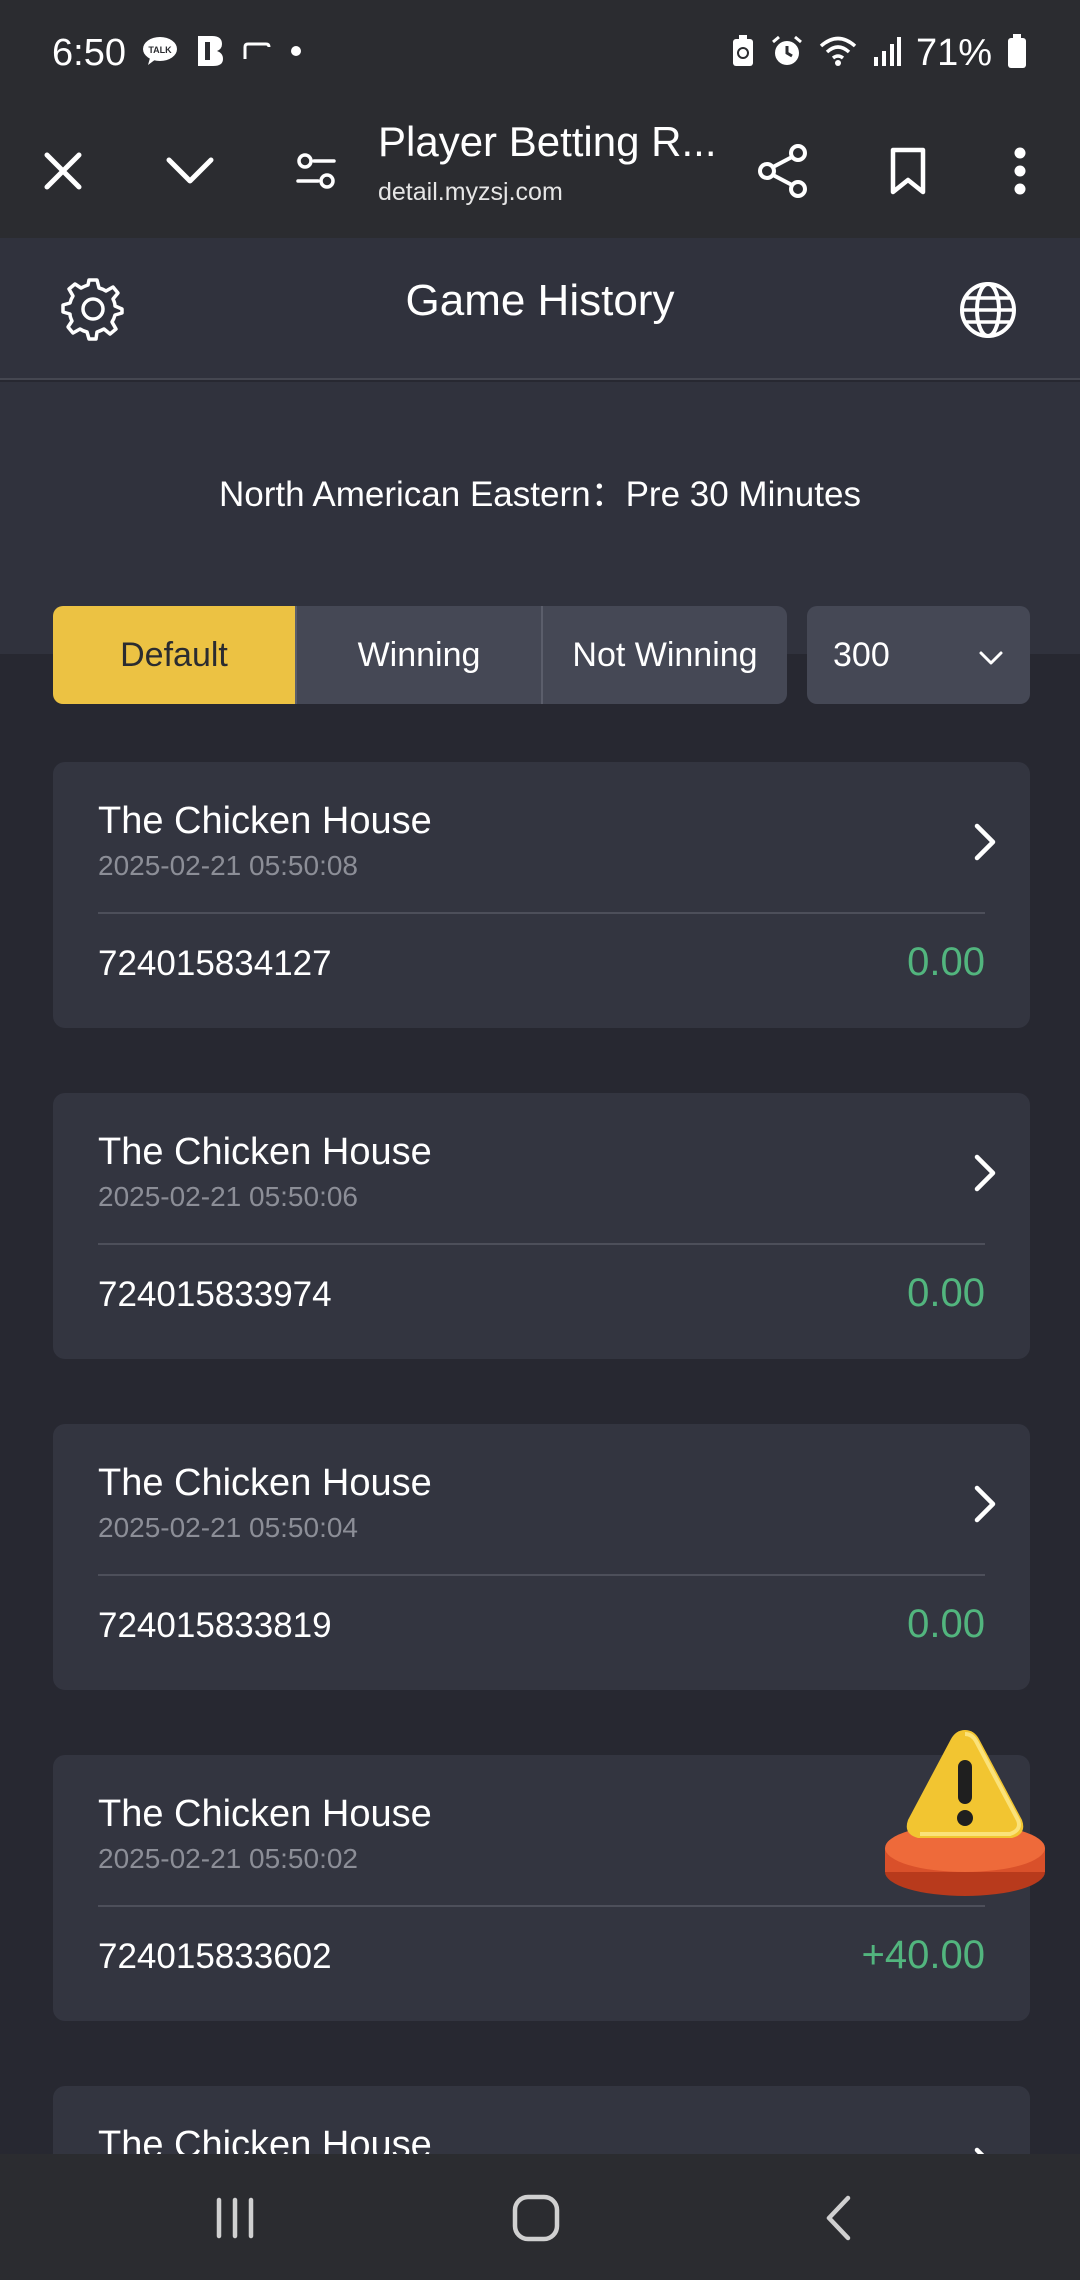  Describe the element at coordinates (215, 1294) in the screenshot. I see `record-id: 724015833974` at that location.